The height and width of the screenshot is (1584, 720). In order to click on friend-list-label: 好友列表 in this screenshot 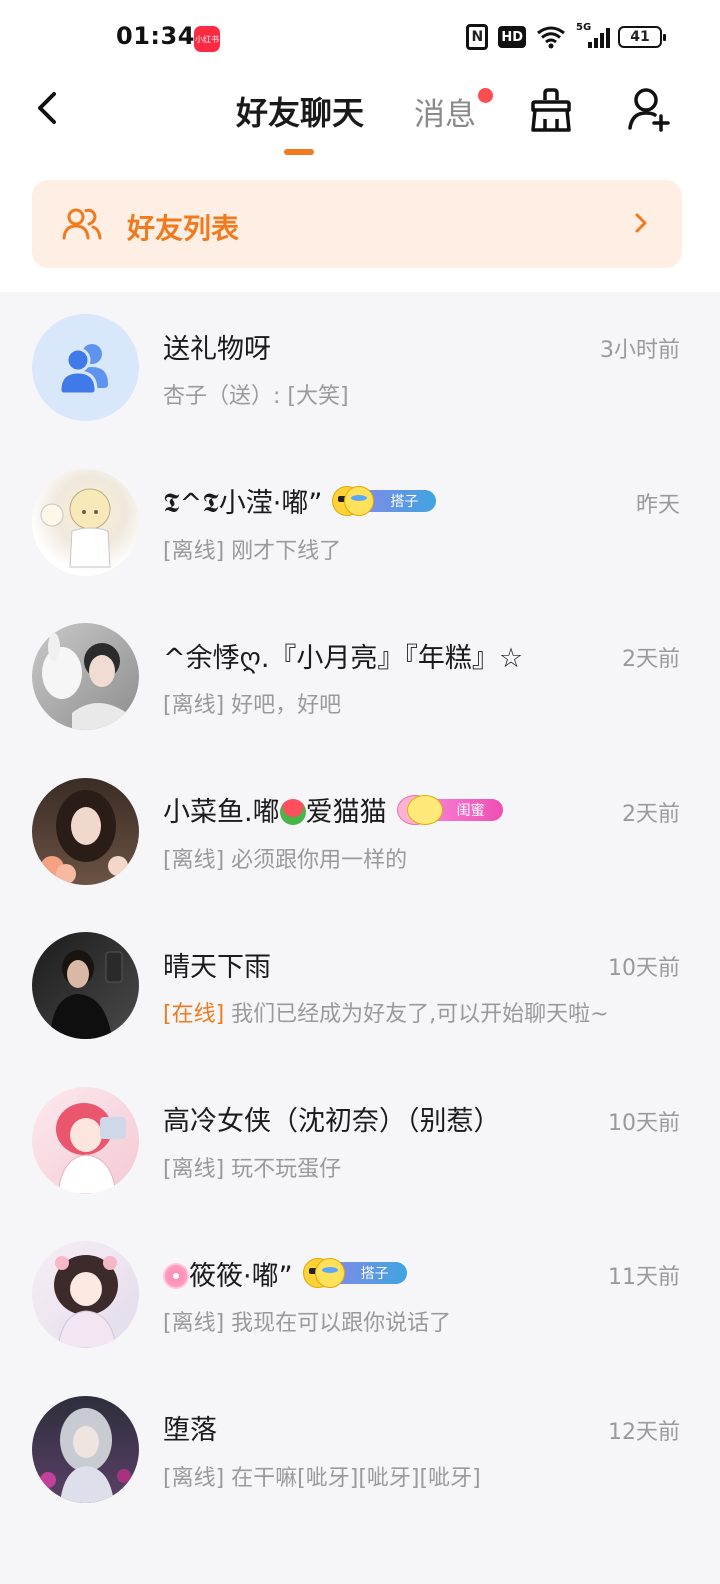, I will do `click(183, 228)`.